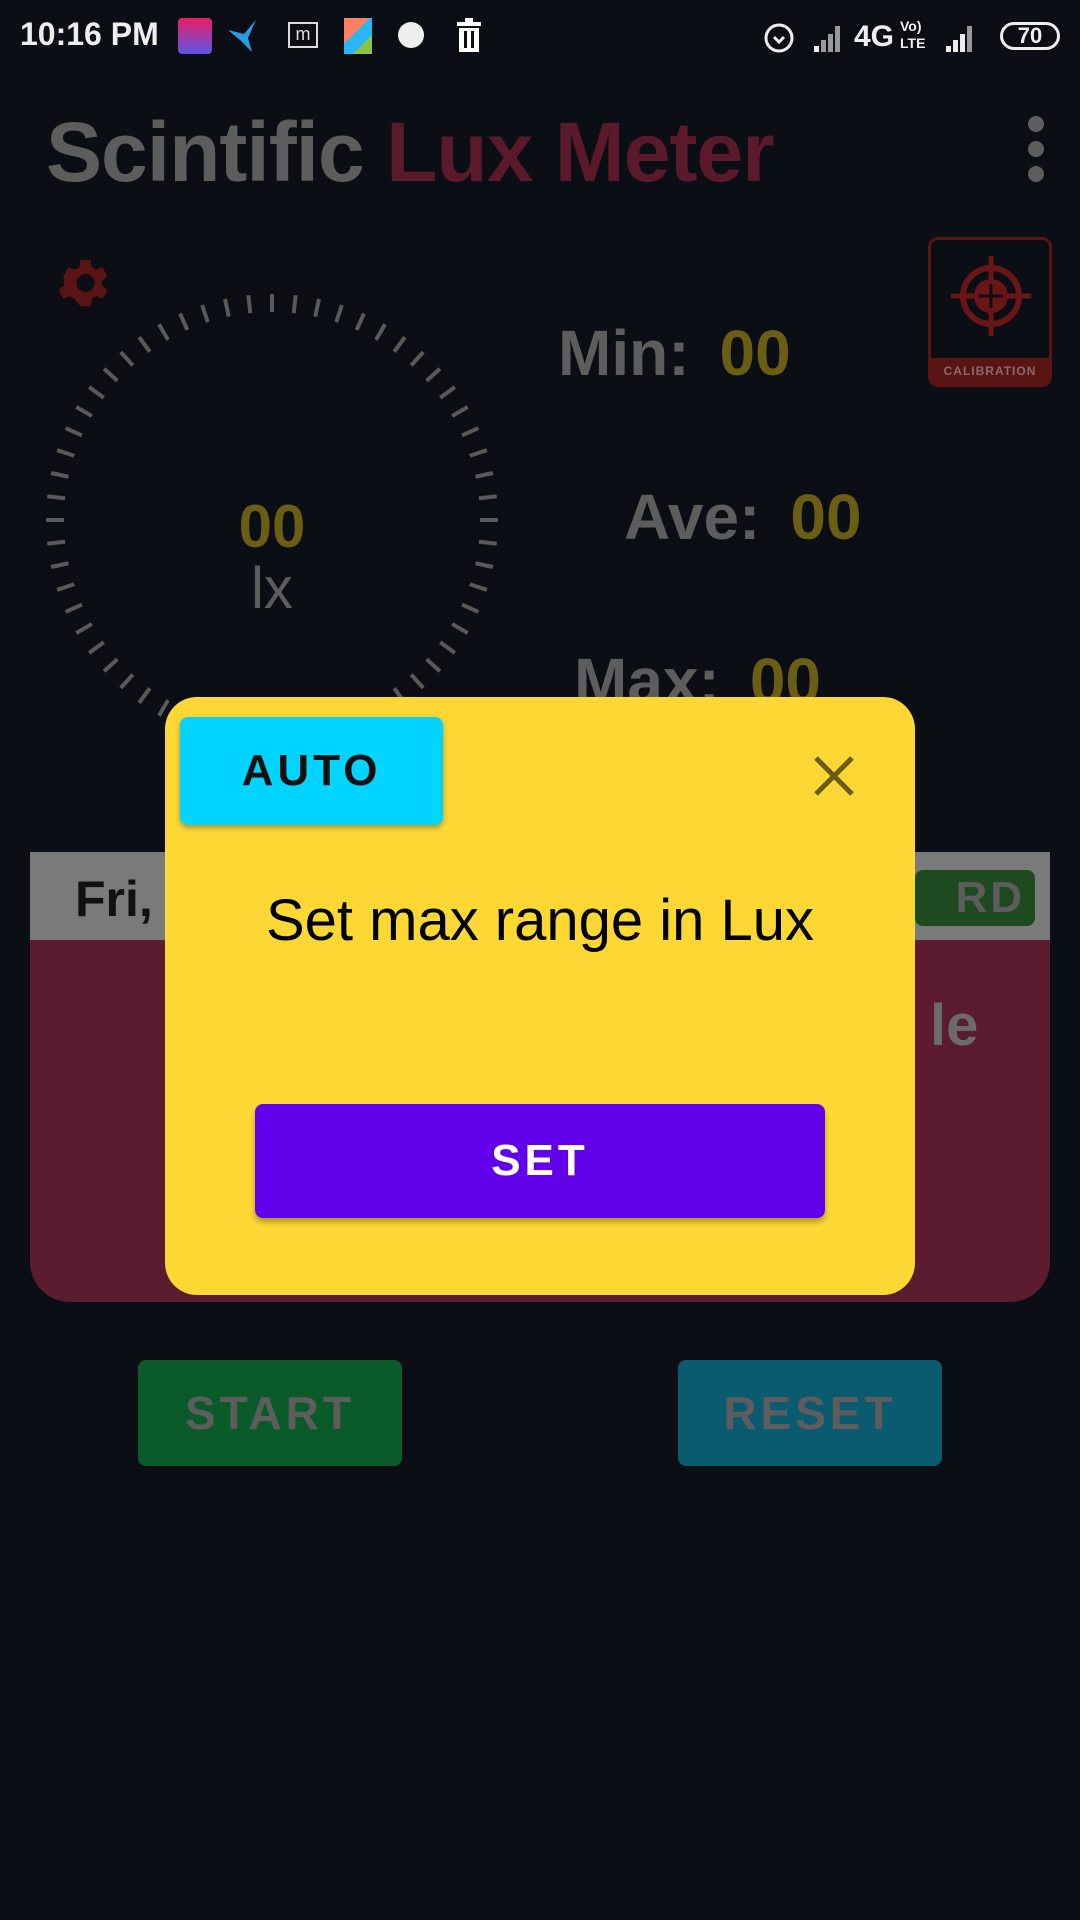 This screenshot has height=1920, width=1080. I want to click on set-button: SET, so click(540, 1161).